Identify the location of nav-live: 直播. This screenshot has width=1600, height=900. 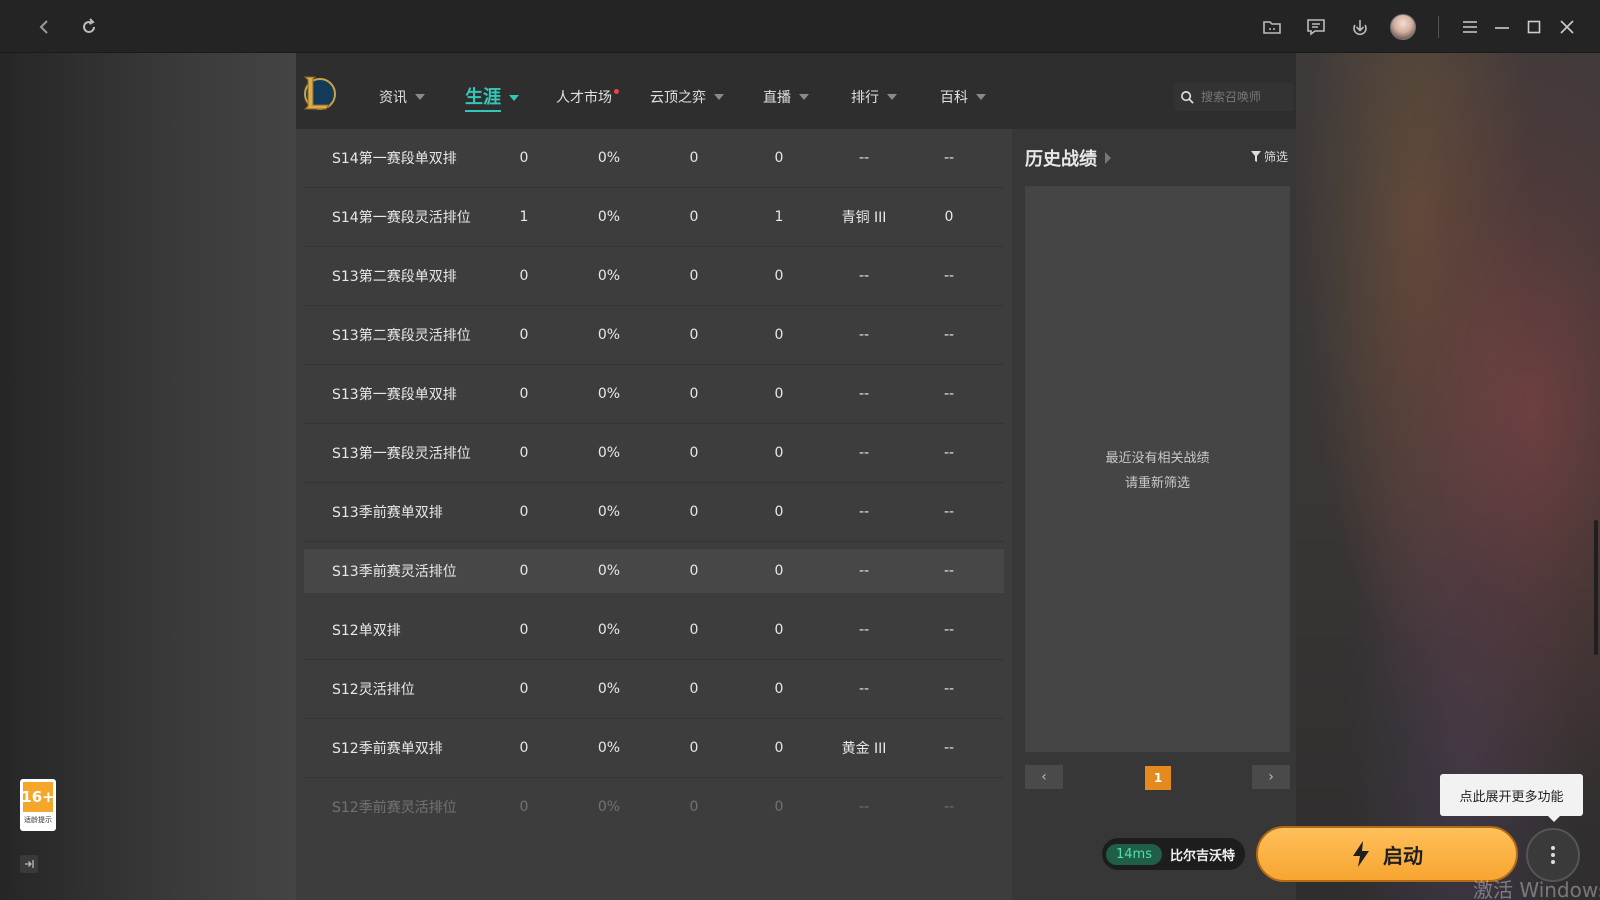
(786, 97).